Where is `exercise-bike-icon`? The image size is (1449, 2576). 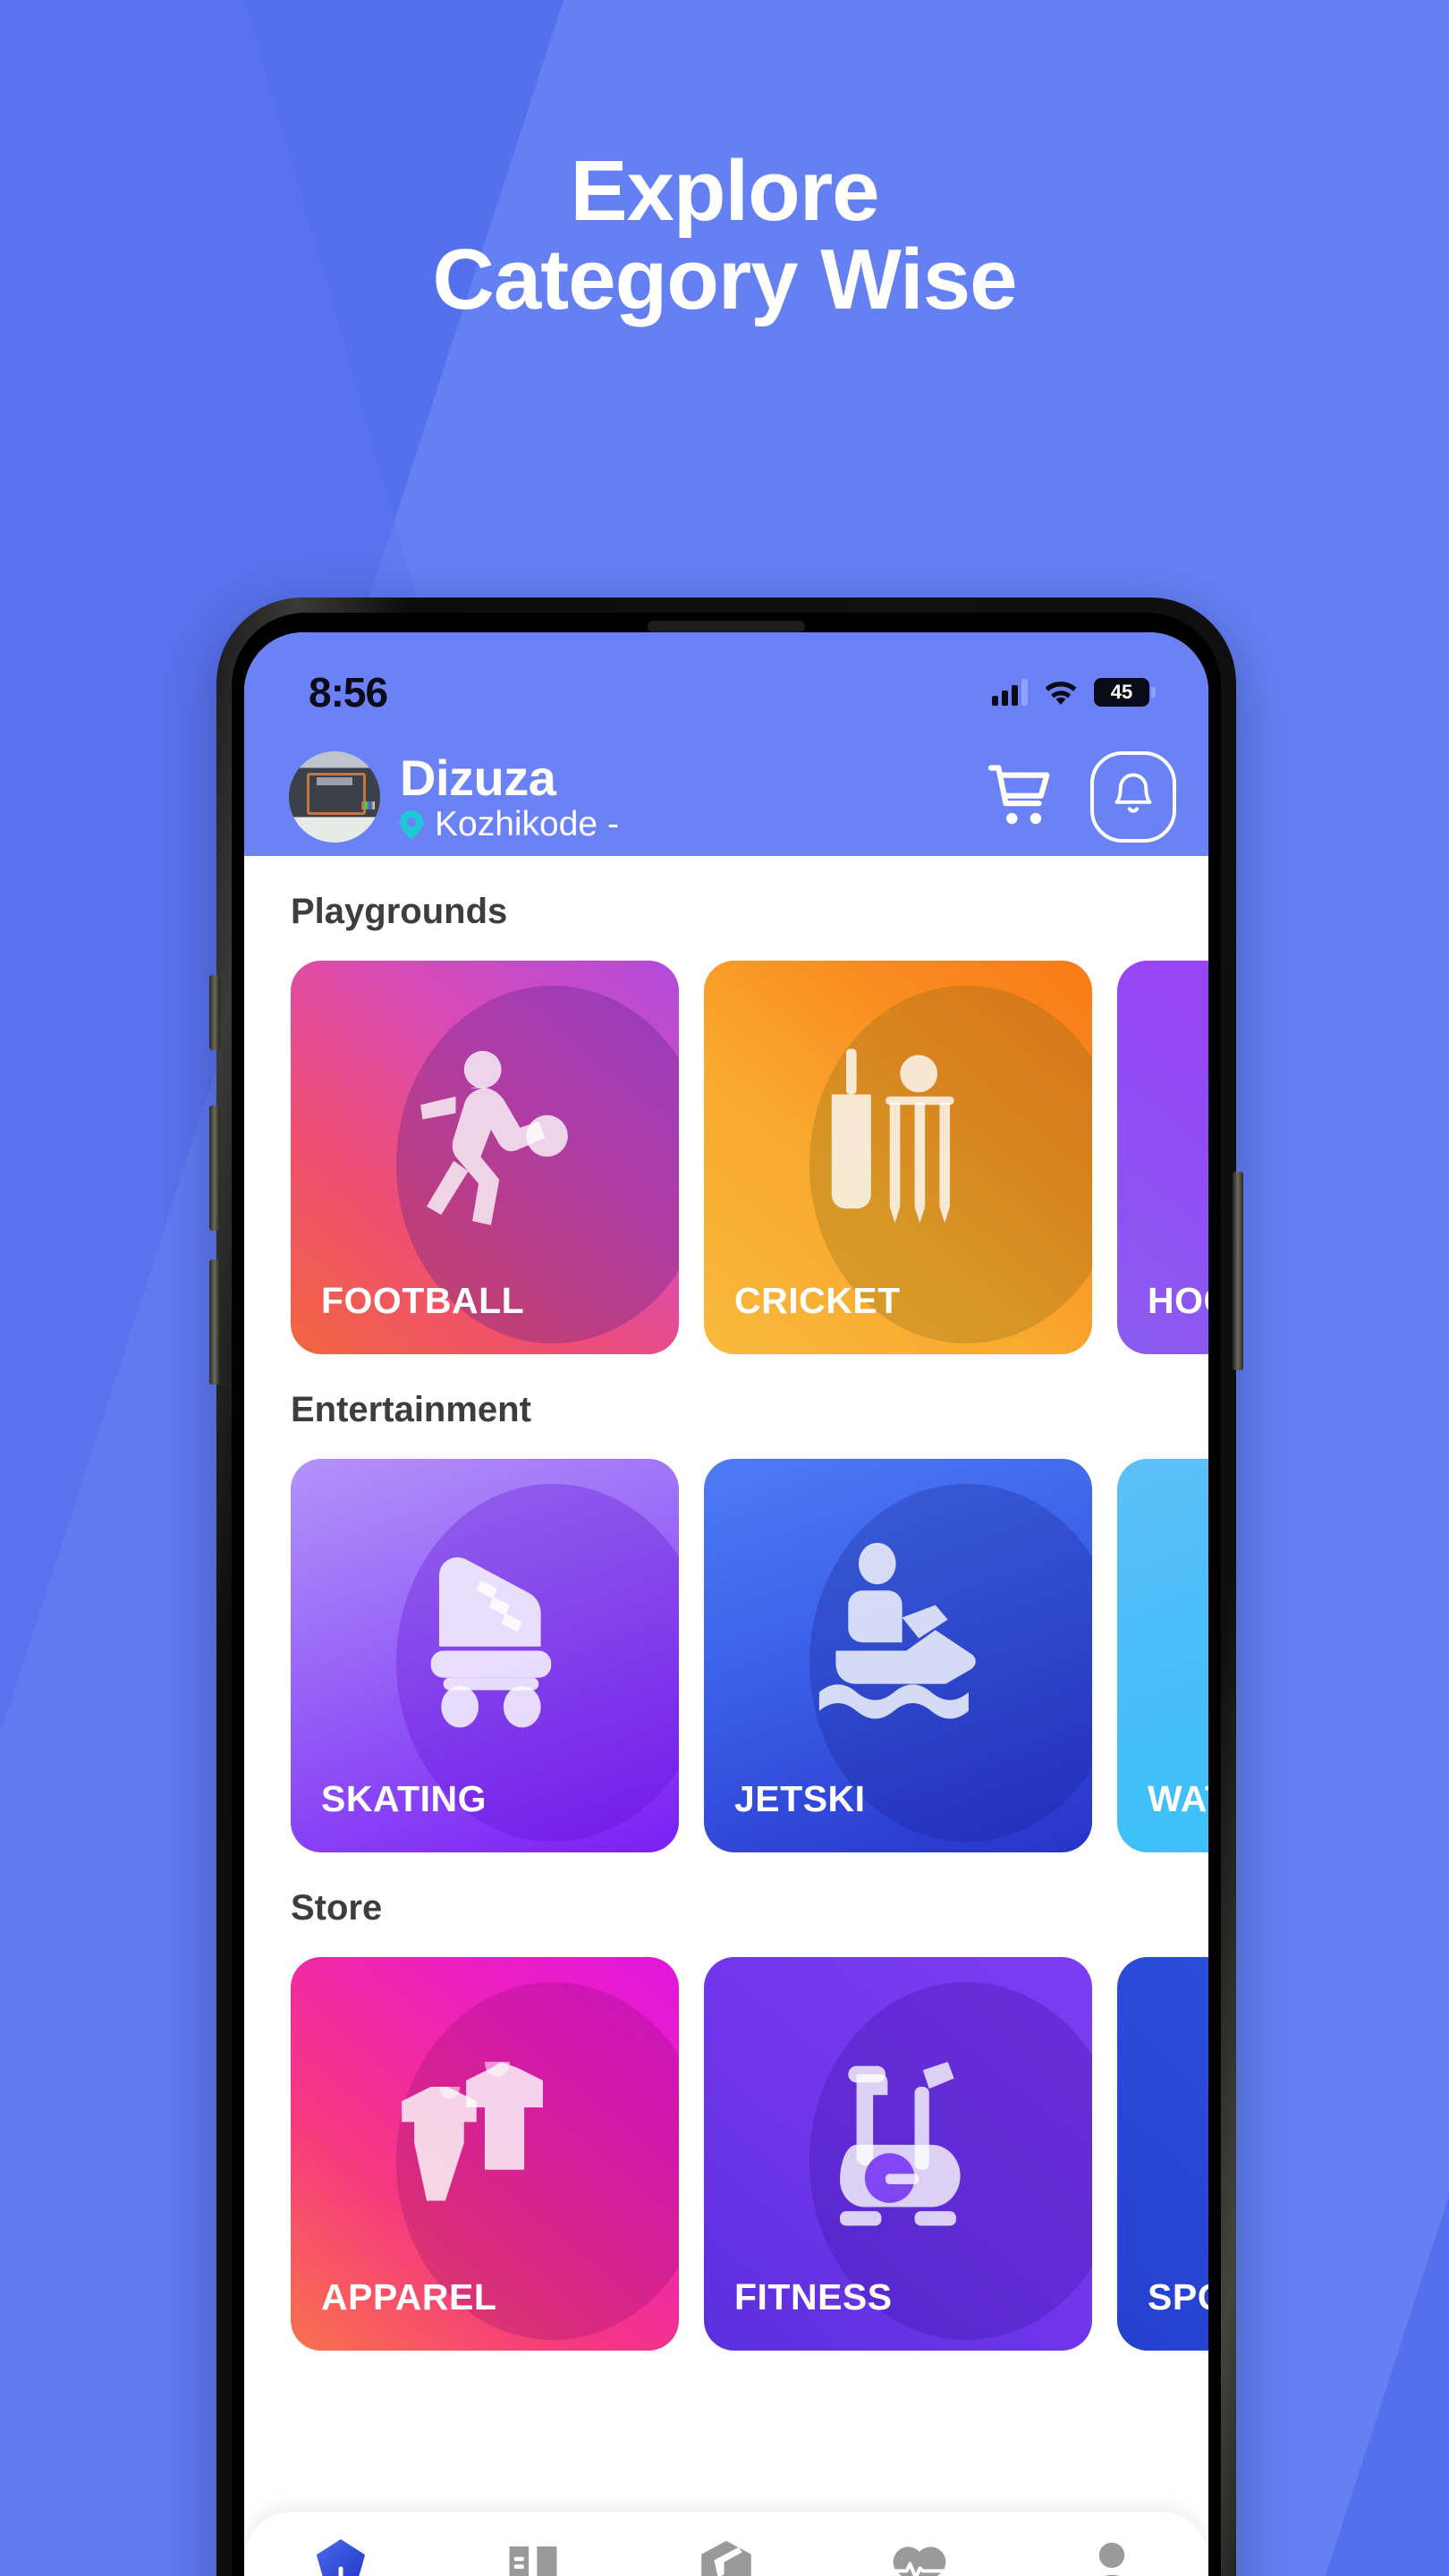 exercise-bike-icon is located at coordinates (898, 2132).